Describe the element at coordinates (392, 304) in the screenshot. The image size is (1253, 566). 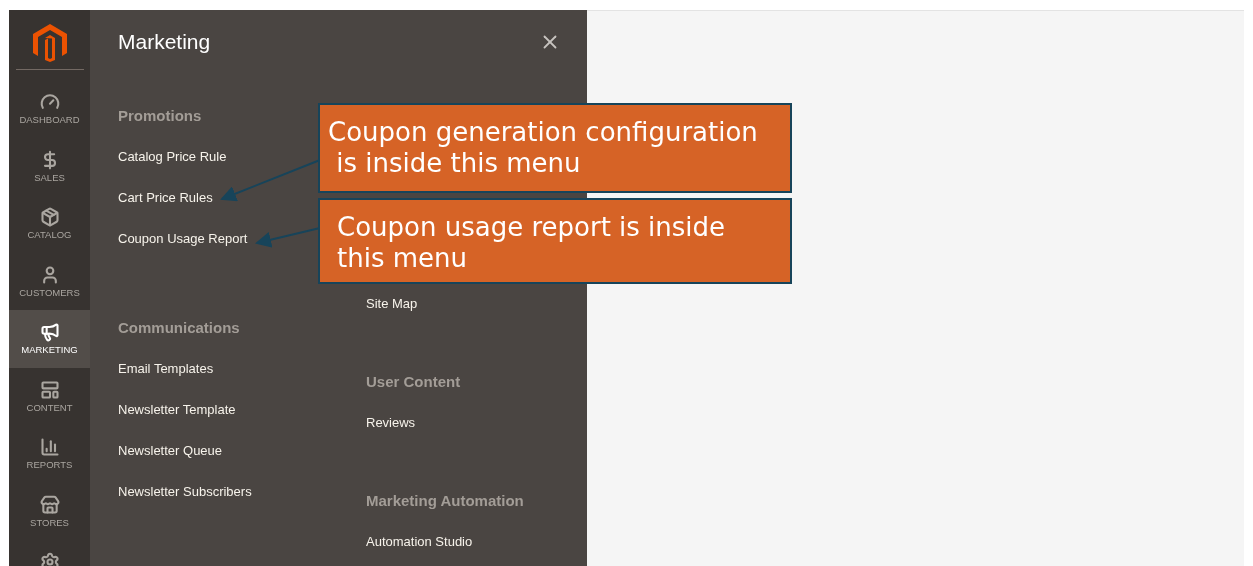
I see `menu-link: Site Map` at that location.